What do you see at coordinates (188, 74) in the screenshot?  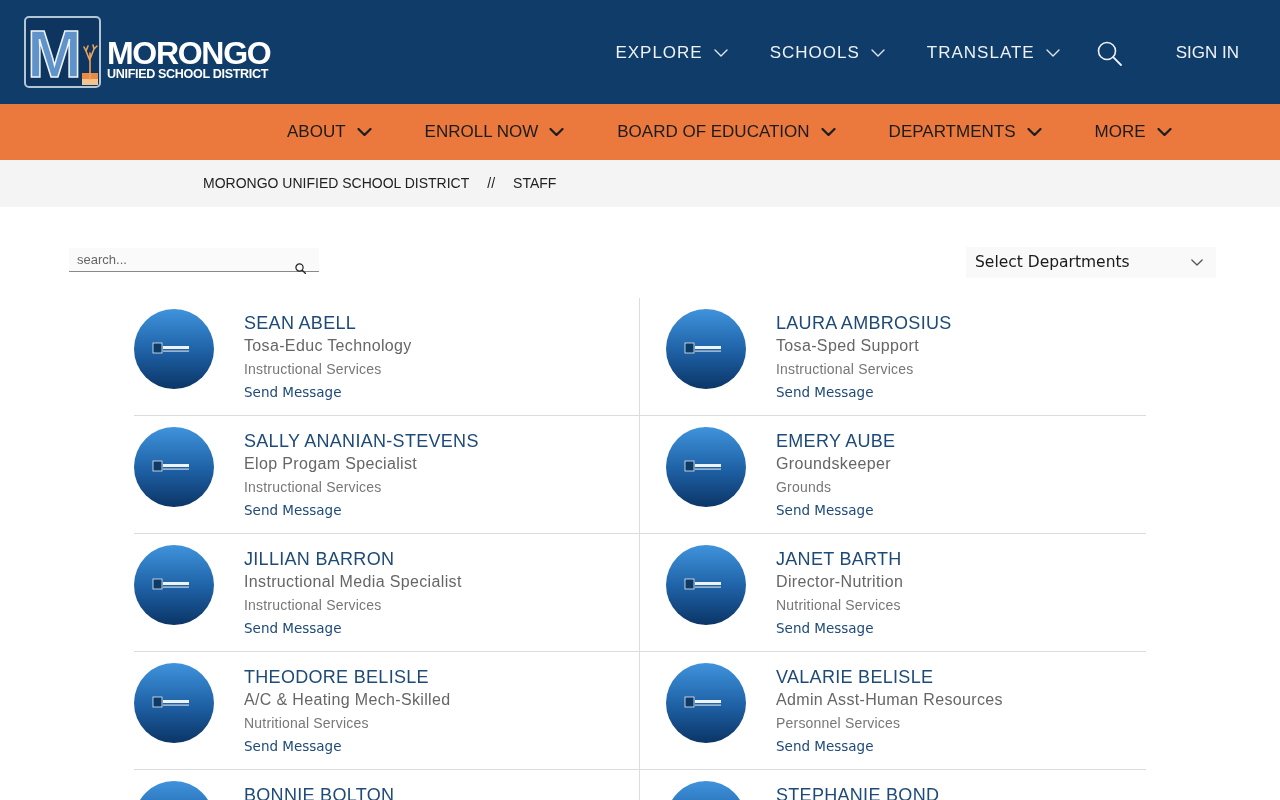 I see `logo-tagline: UNIFIED SCHOOL DISTRICT` at bounding box center [188, 74].